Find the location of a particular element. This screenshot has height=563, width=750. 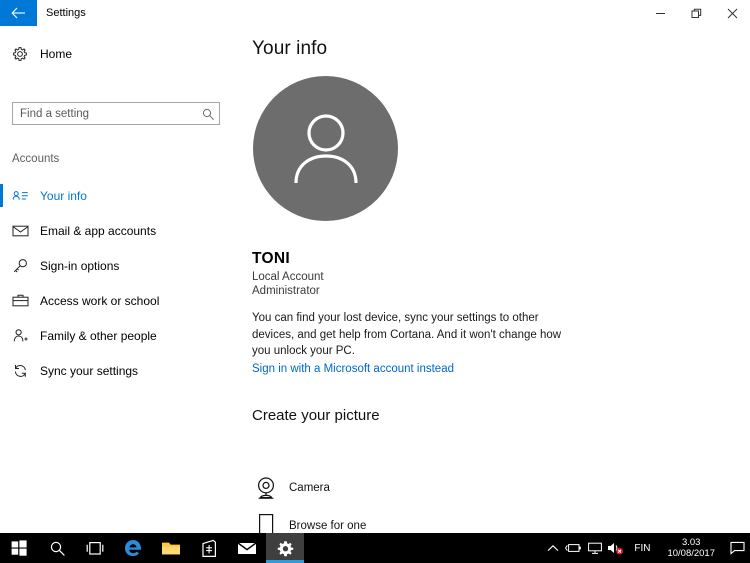

task-view-button is located at coordinates (95, 548).